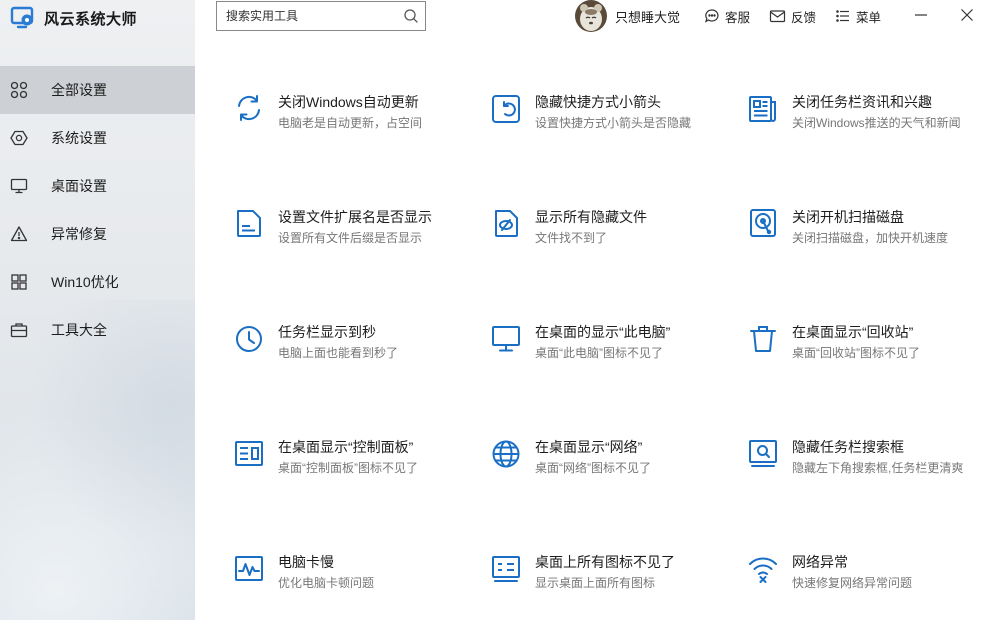 This screenshot has height=620, width=990. I want to click on tool-disable-disk-scan: 关闭开机扫描磁盘 关闭扫描磁盘，加快开机速度, so click(868, 236).